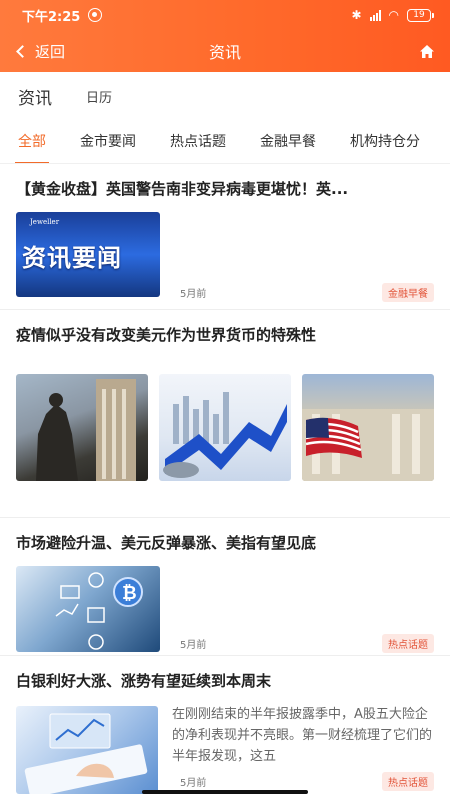  Describe the element at coordinates (166, 543) in the screenshot. I see `article-title: 市场避险升温、美元反弹暴涨、美指有望见底` at that location.